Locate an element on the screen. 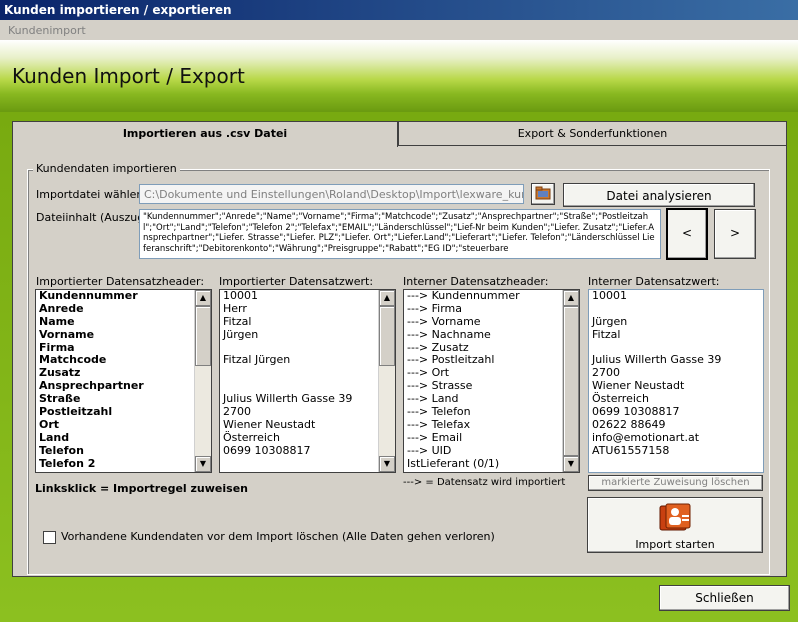 The image size is (798, 622). list-item: Wiener Neustadt is located at coordinates (307, 425).